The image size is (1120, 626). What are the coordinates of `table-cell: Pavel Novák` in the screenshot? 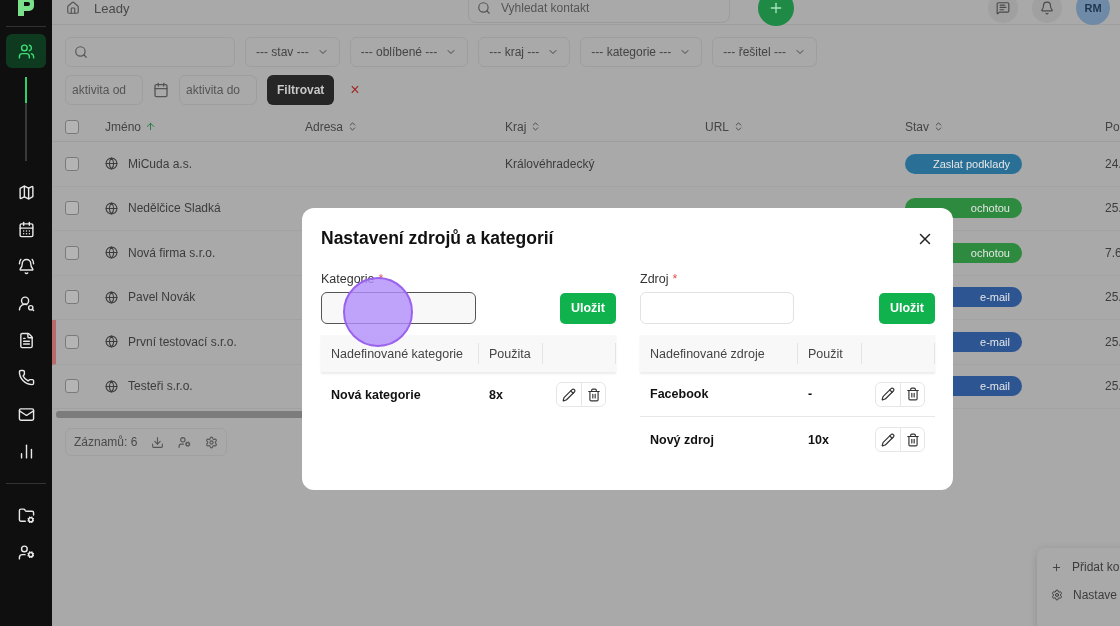 It's located at (205, 297).